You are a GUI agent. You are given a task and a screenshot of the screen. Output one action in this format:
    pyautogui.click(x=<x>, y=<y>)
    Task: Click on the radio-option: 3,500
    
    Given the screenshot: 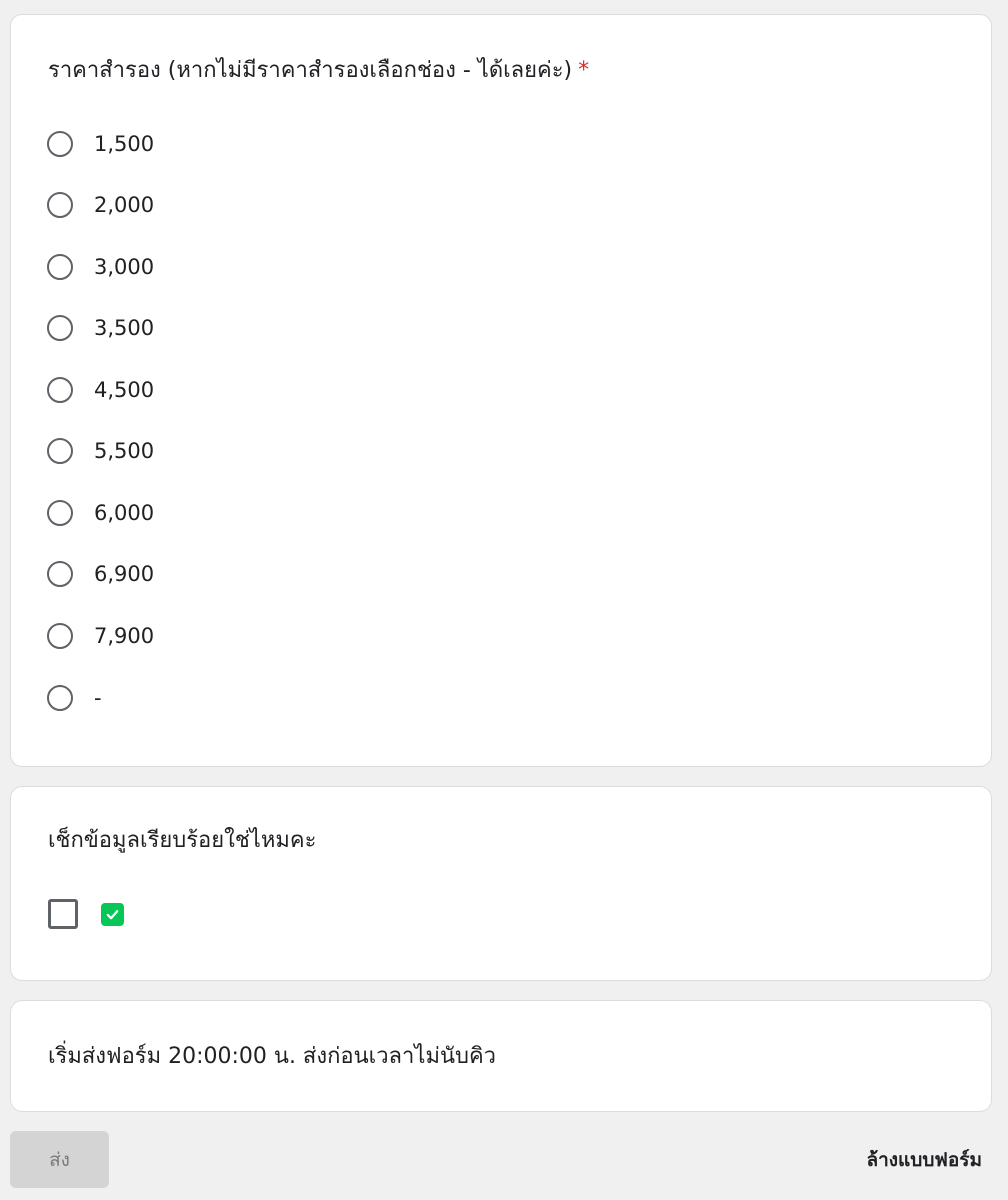 What is the action you would take?
    pyautogui.click(x=100, y=328)
    